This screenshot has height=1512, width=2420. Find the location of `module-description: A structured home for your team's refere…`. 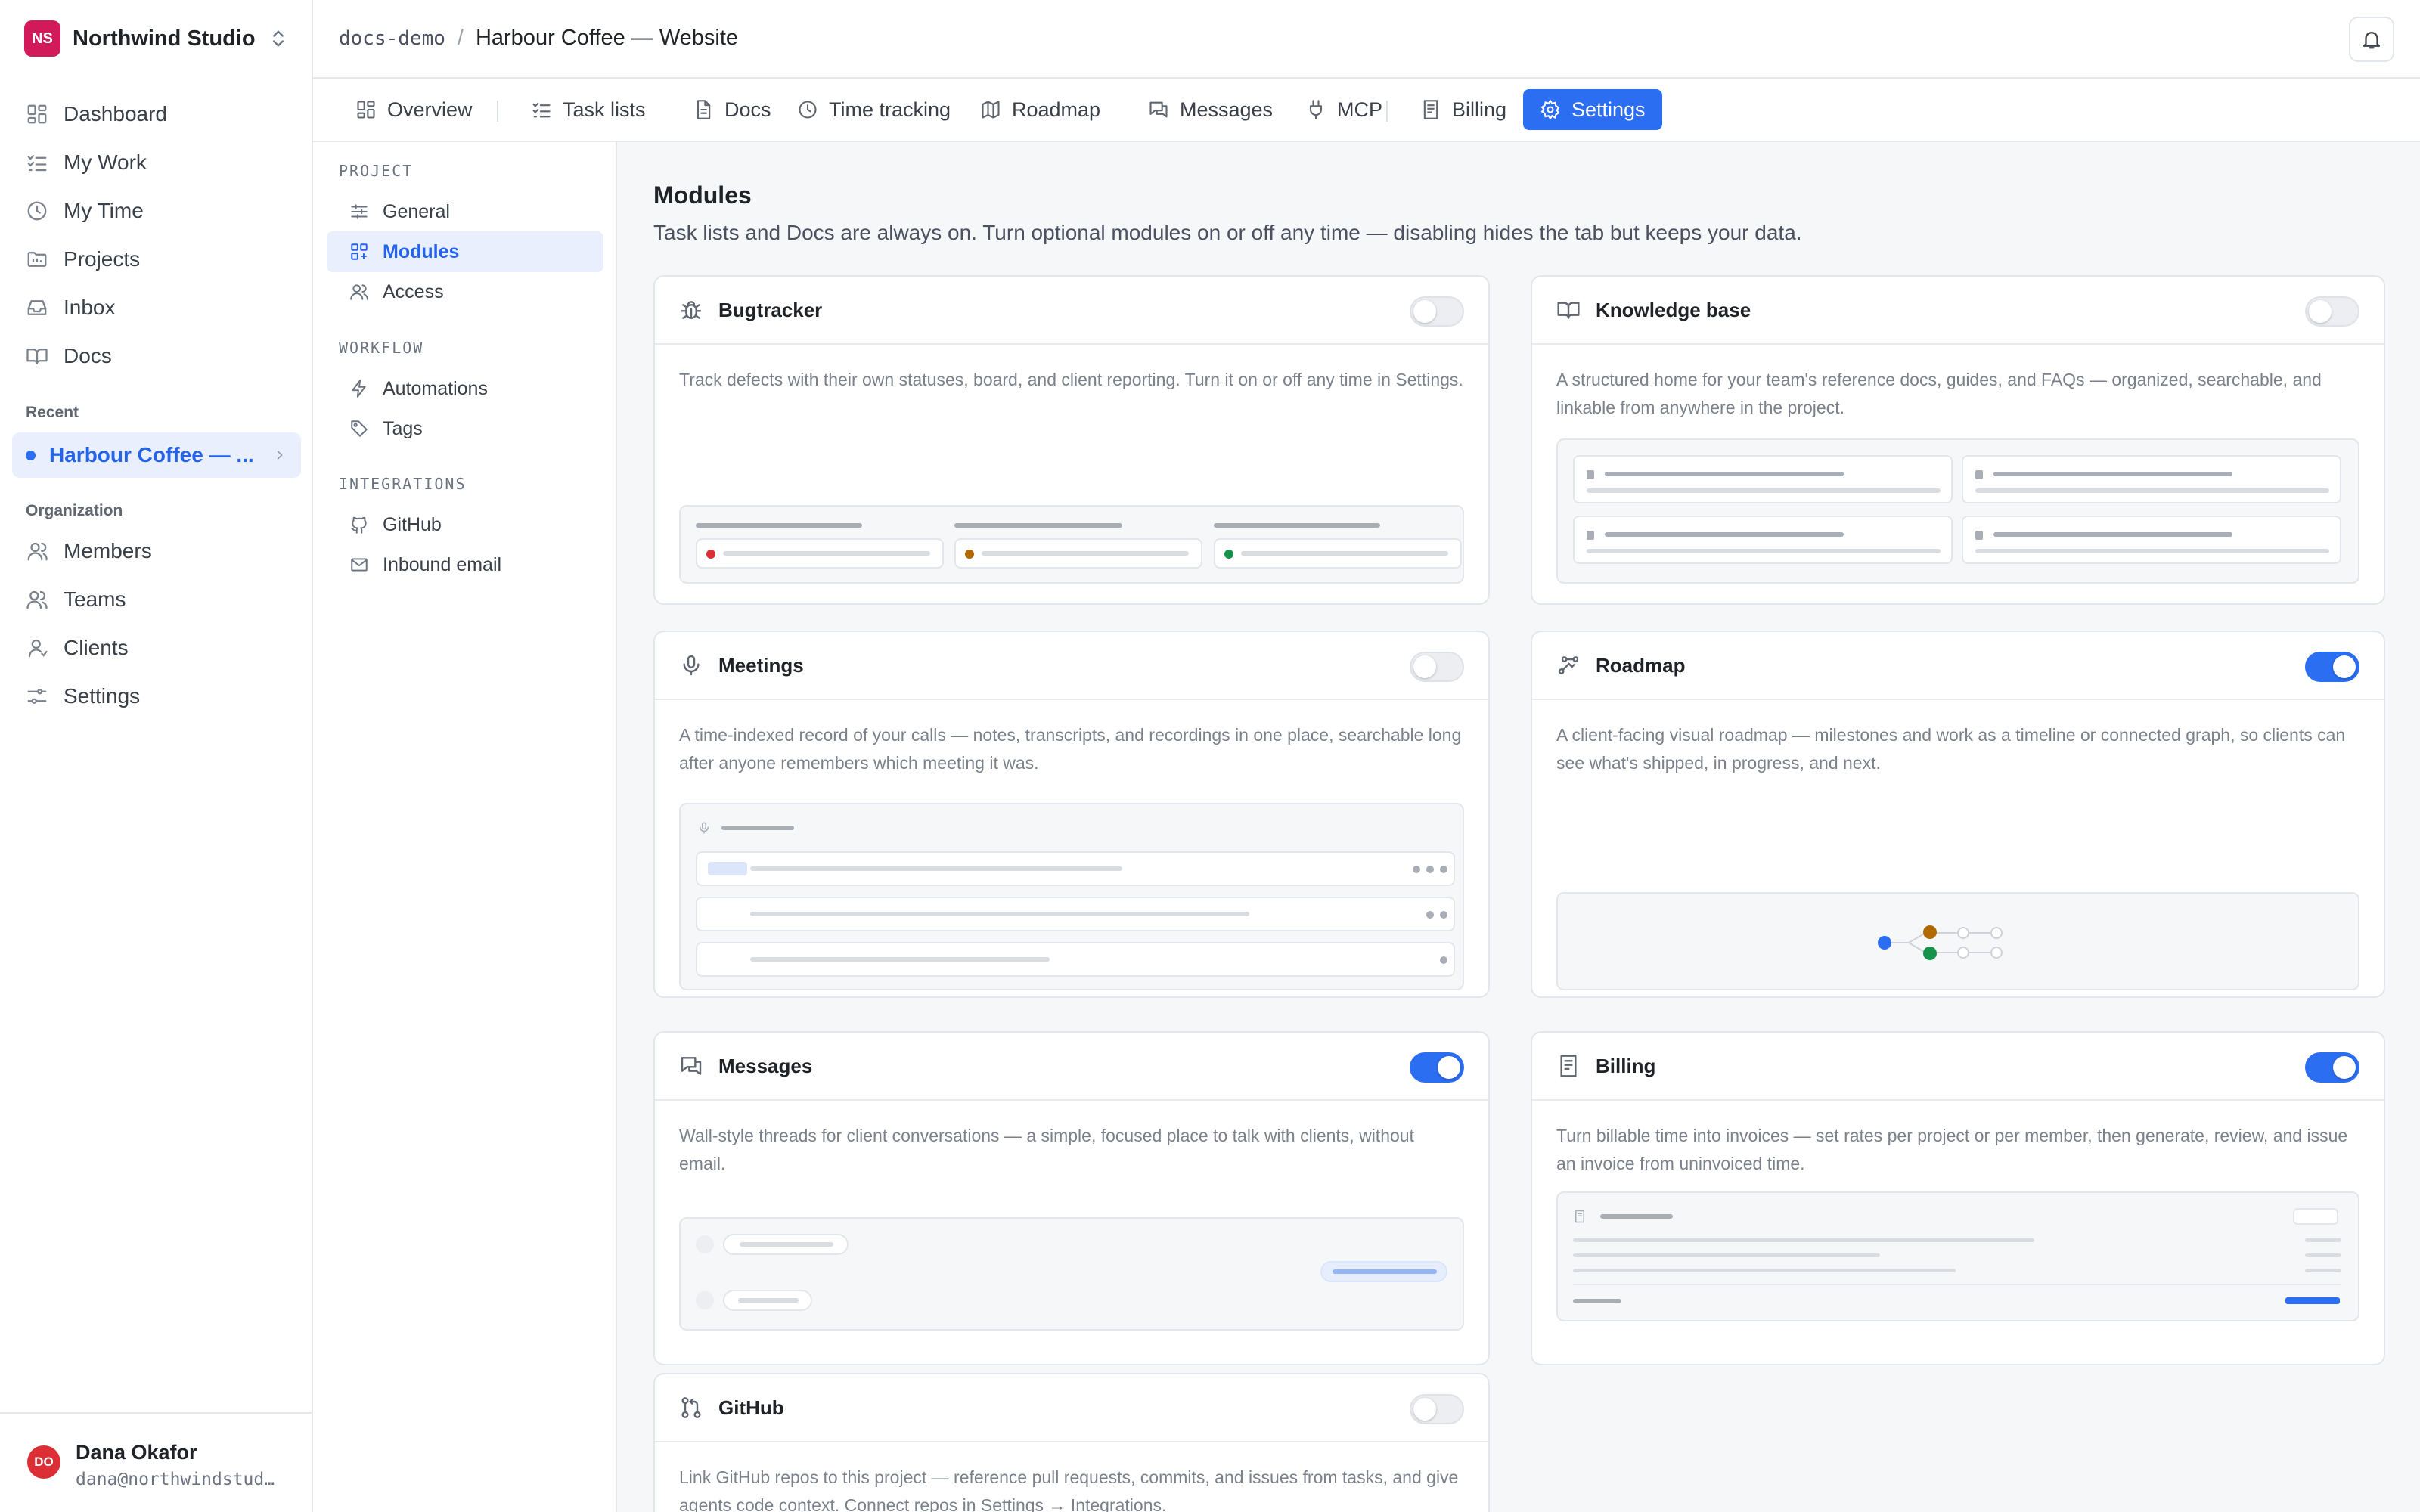

module-description: A structured home for your team's refere… is located at coordinates (1939, 393).